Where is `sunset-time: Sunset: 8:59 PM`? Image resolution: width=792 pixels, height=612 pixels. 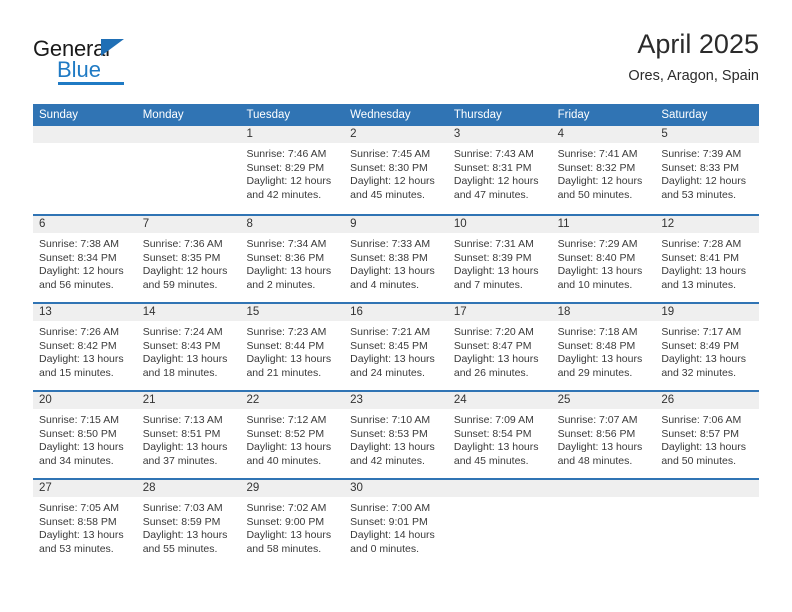 sunset-time: Sunset: 8:59 PM is located at coordinates (181, 521).